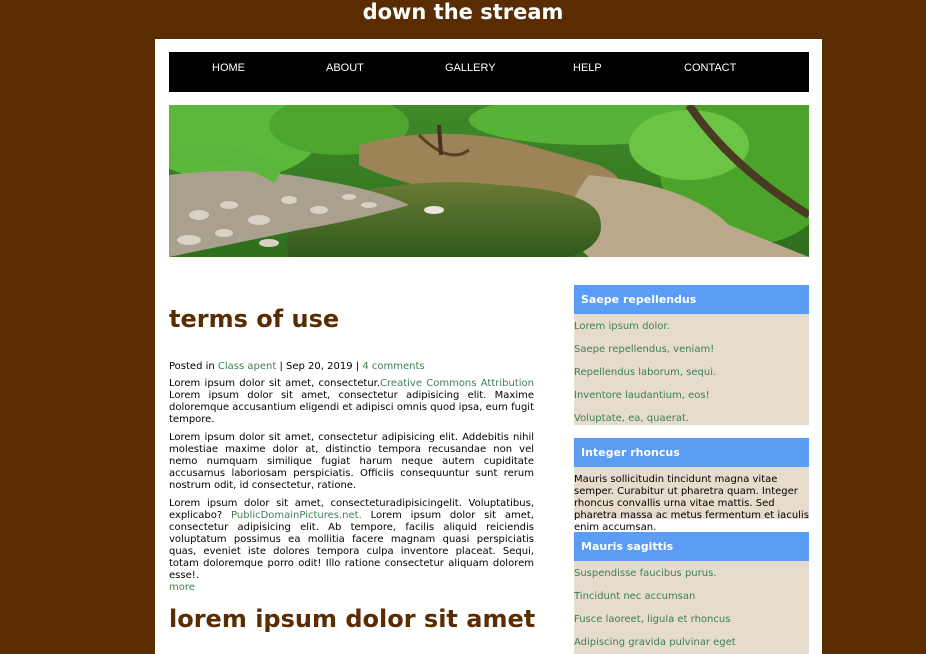 This screenshot has height=654, width=926. What do you see at coordinates (192, 366) in the screenshot?
I see `meta-prefix: Posted in` at bounding box center [192, 366].